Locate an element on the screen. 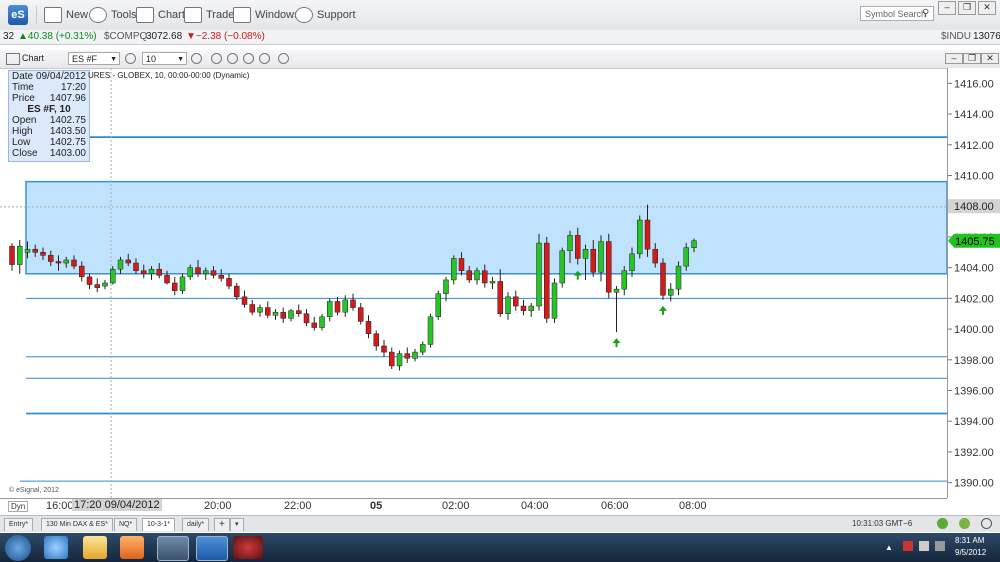 This screenshot has height=562, width=1000. tab-entry: Entry* is located at coordinates (19, 524).